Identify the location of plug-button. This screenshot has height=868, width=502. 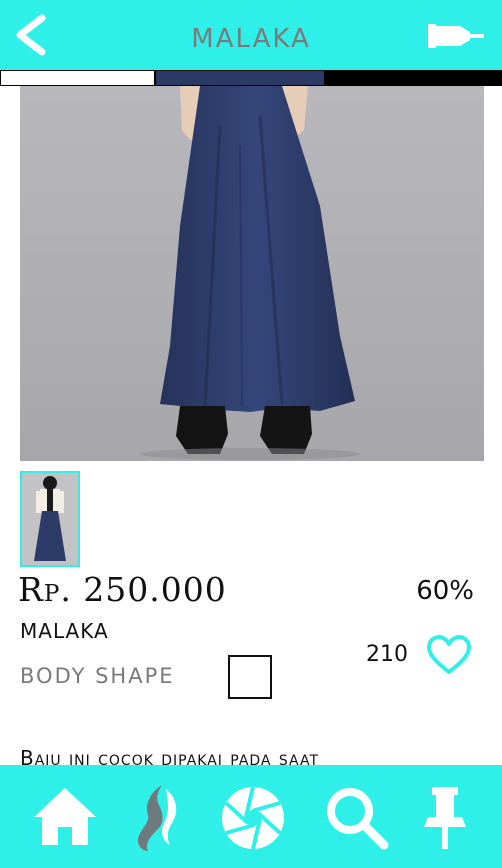
(456, 36).